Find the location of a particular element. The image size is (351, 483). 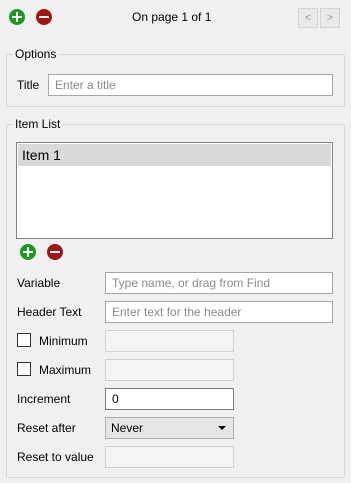

add-item-button is located at coordinates (28, 252).